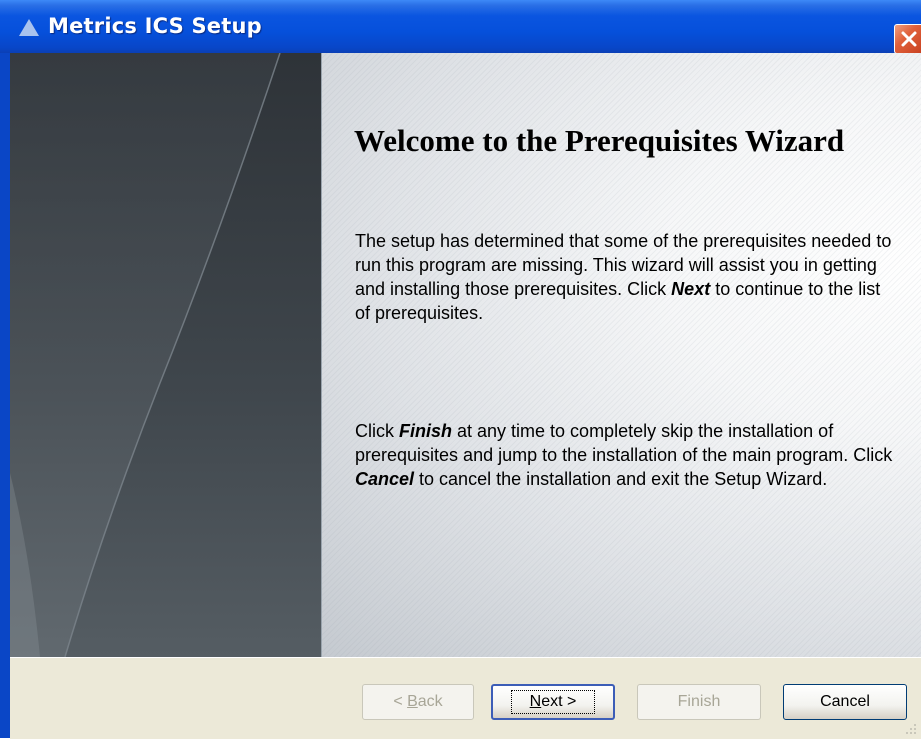 This screenshot has width=921, height=739. Describe the element at coordinates (559, 701) in the screenshot. I see `next-label-rest: ext >` at that location.